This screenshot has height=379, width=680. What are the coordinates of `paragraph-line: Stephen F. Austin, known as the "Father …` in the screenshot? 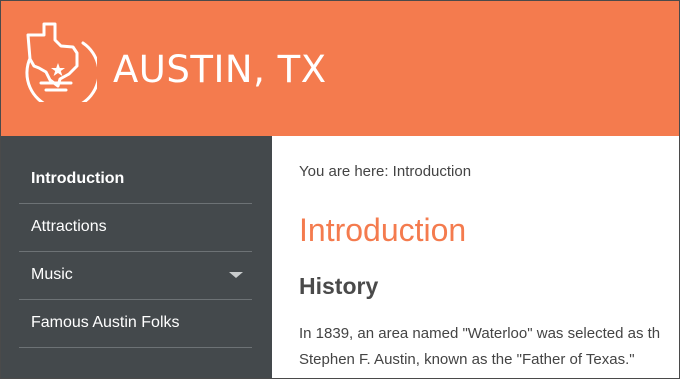 It's located at (467, 359).